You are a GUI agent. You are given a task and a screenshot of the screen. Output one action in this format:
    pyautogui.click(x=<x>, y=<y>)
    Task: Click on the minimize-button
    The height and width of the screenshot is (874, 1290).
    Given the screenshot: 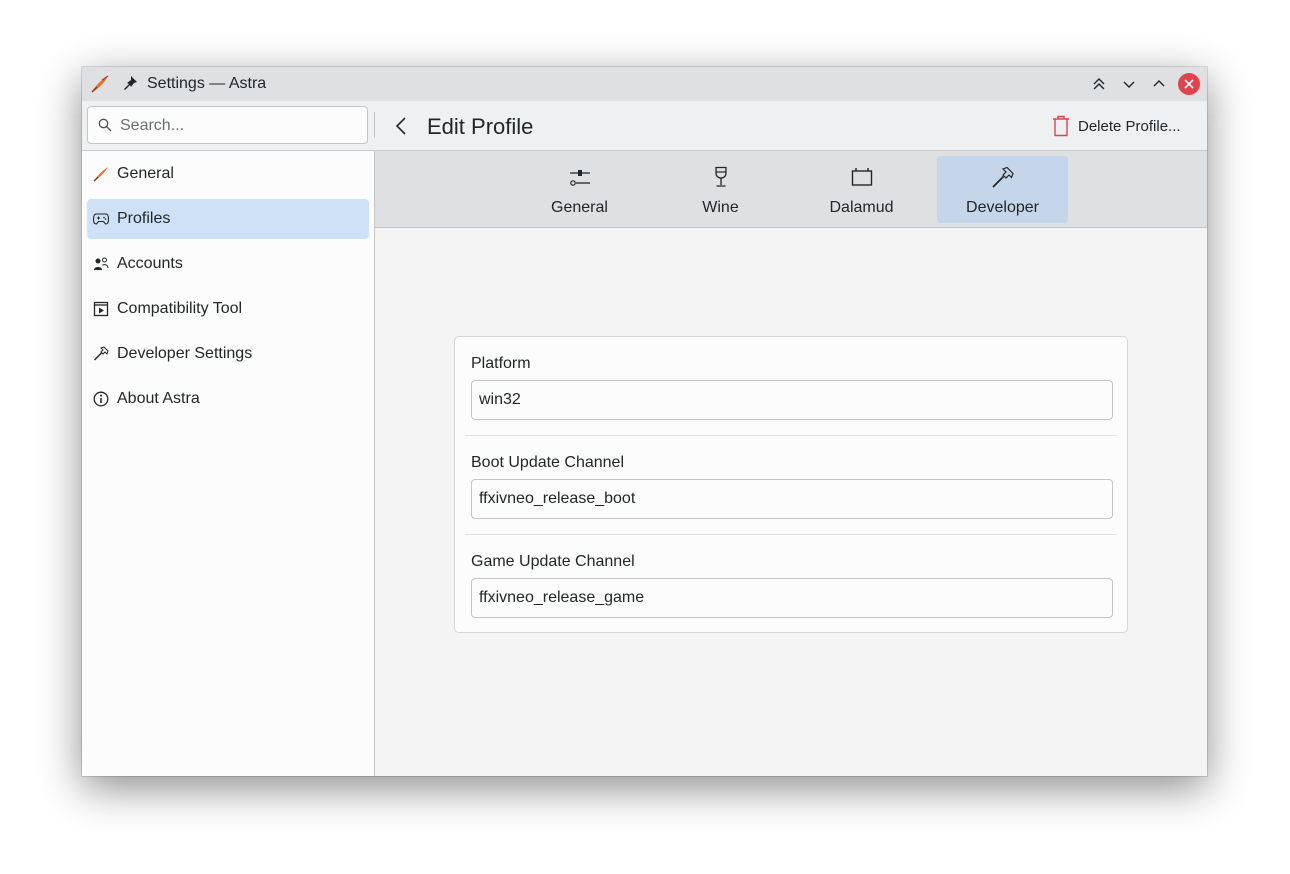 What is the action you would take?
    pyautogui.click(x=1129, y=84)
    